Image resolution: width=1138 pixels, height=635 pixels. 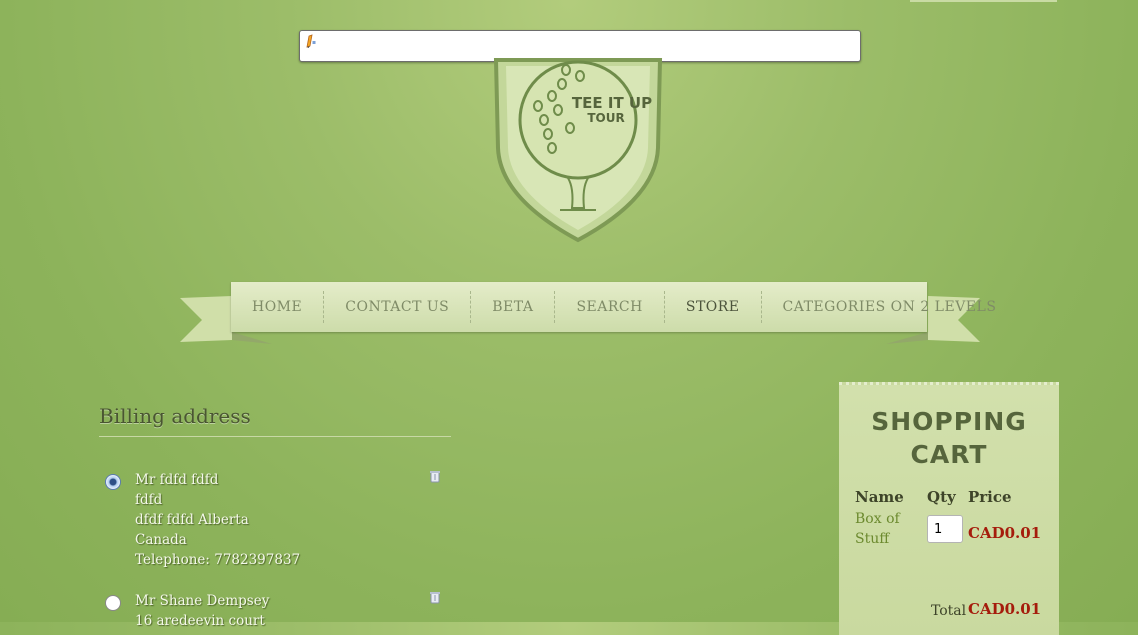 I want to click on nav-categories: CATEGORIES ON 2 LEVELS, so click(x=890, y=307).